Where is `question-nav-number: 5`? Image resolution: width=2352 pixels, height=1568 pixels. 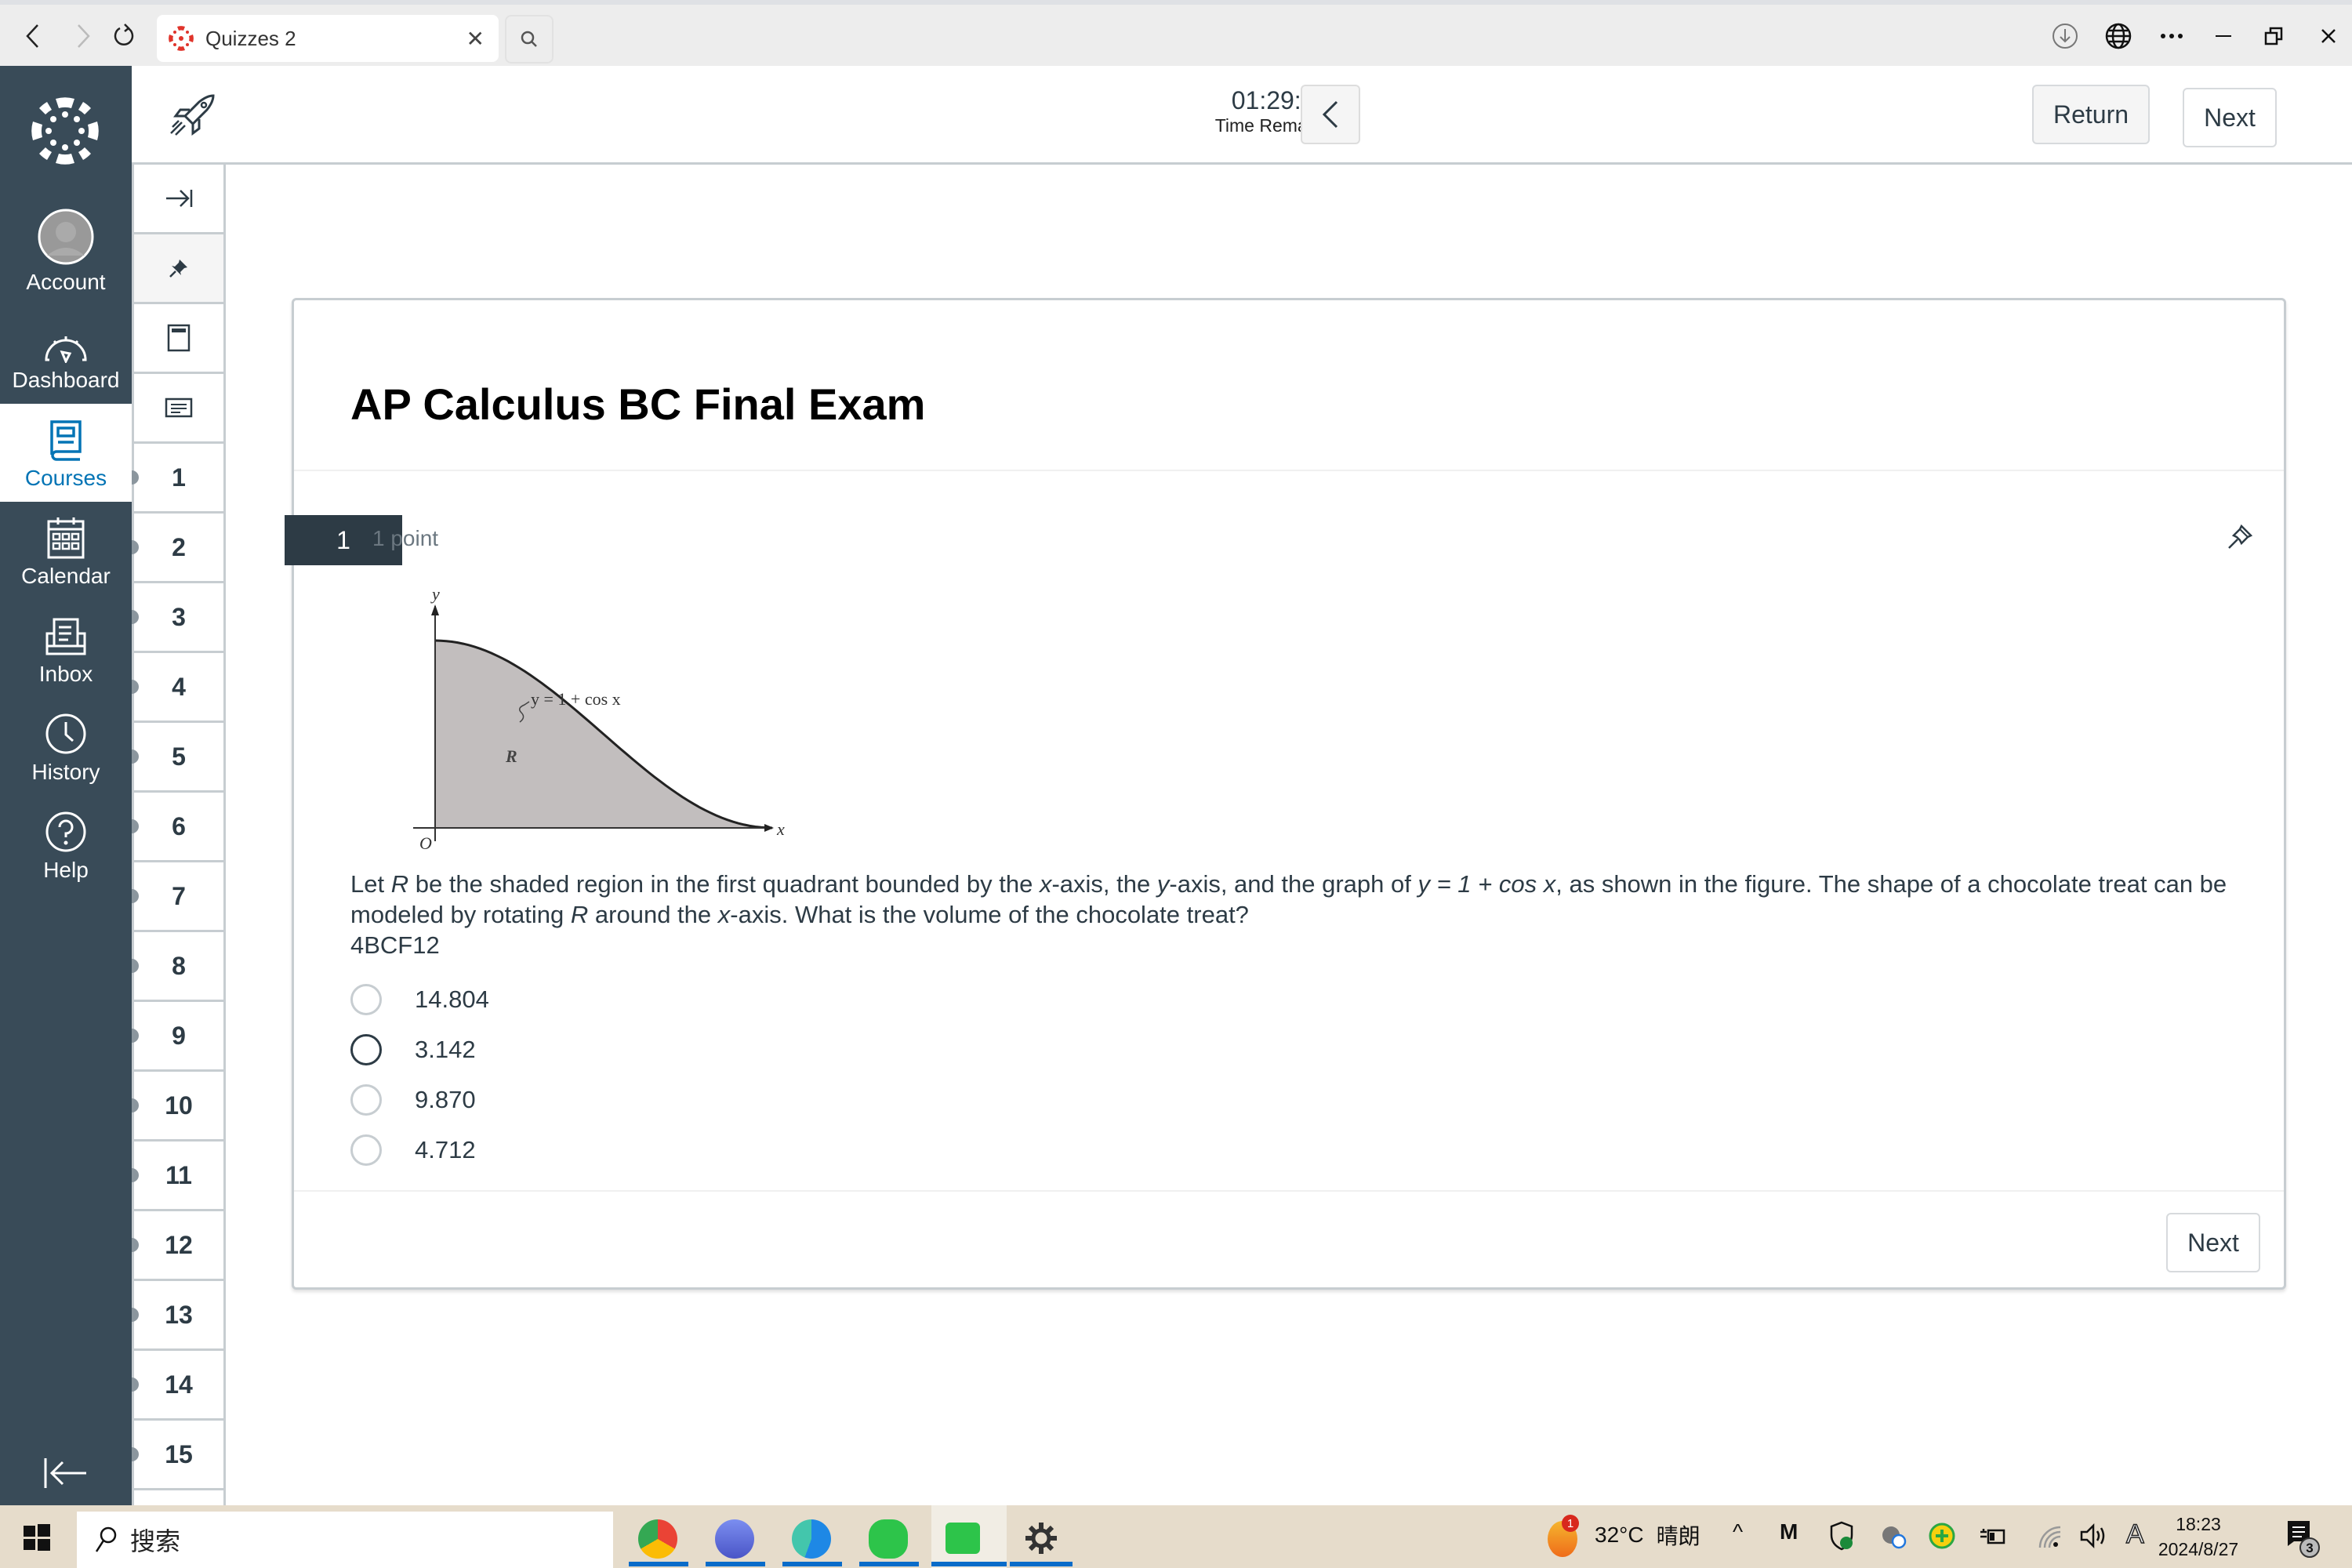 question-nav-number: 5 is located at coordinates (179, 756).